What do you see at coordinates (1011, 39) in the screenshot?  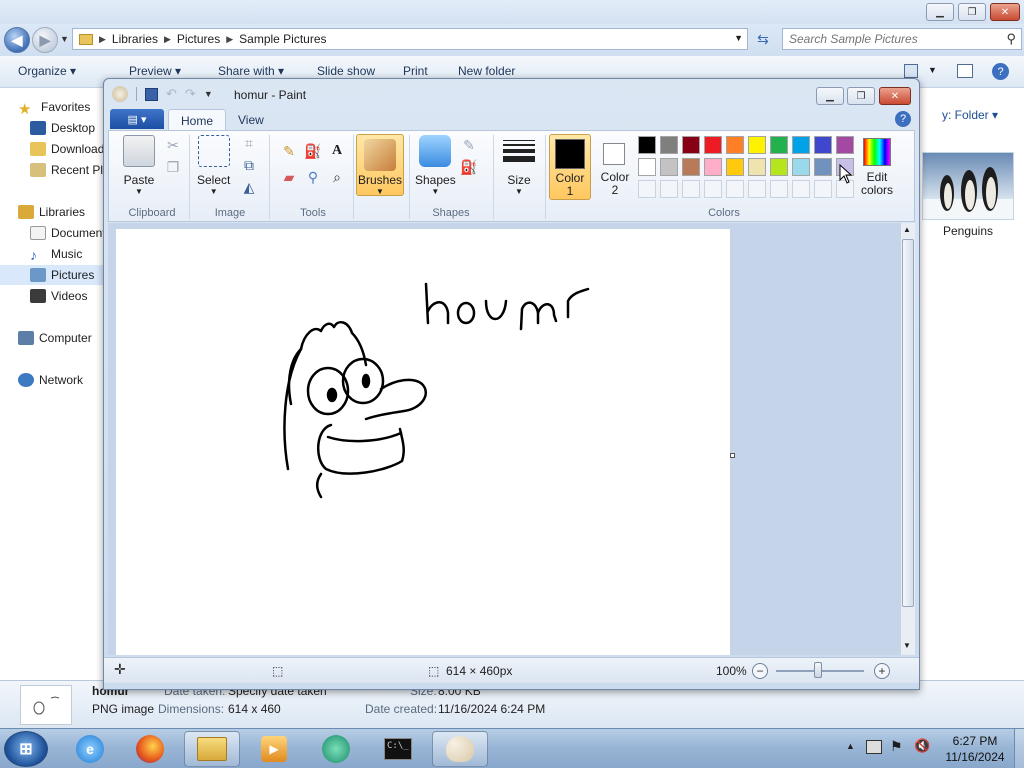 I see `search-icon: ⚲` at bounding box center [1011, 39].